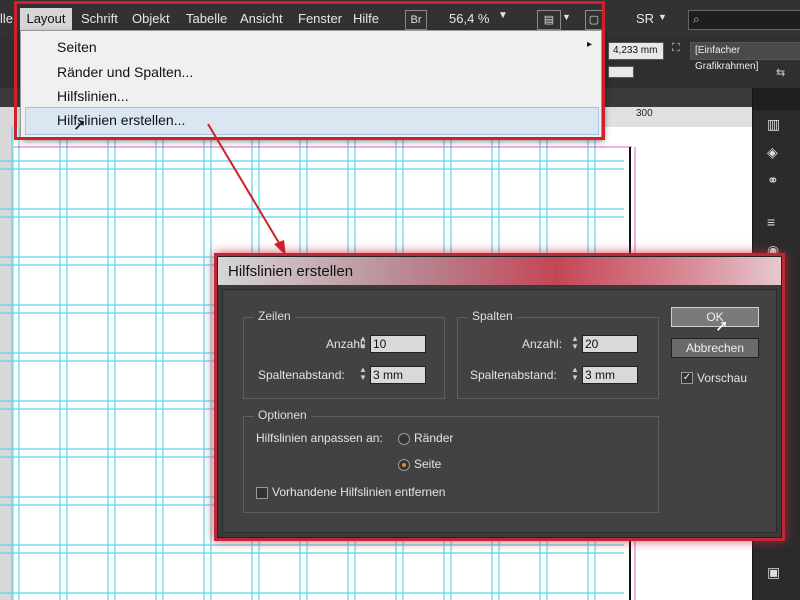 This screenshot has height=600, width=800. Describe the element at coordinates (575, 375) in the screenshot. I see `columns-gutter-stepper: ▲ ▼` at that location.